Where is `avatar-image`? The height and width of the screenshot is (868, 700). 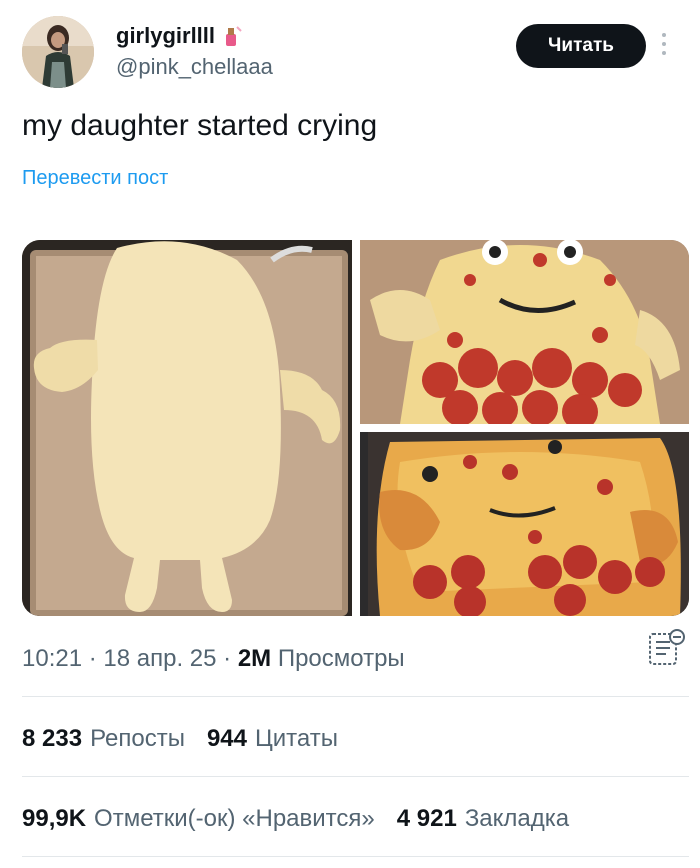 avatar-image is located at coordinates (58, 52).